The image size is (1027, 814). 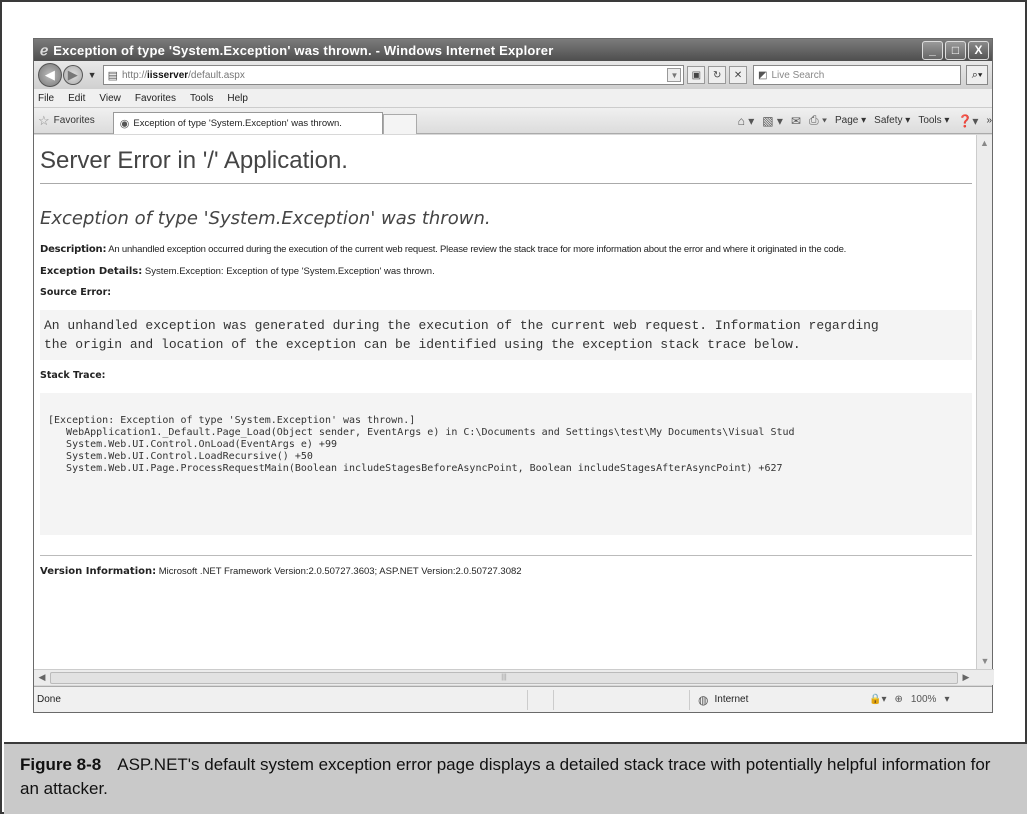 I want to click on zoom-dropdown-icon: ▾, so click(x=946, y=699).